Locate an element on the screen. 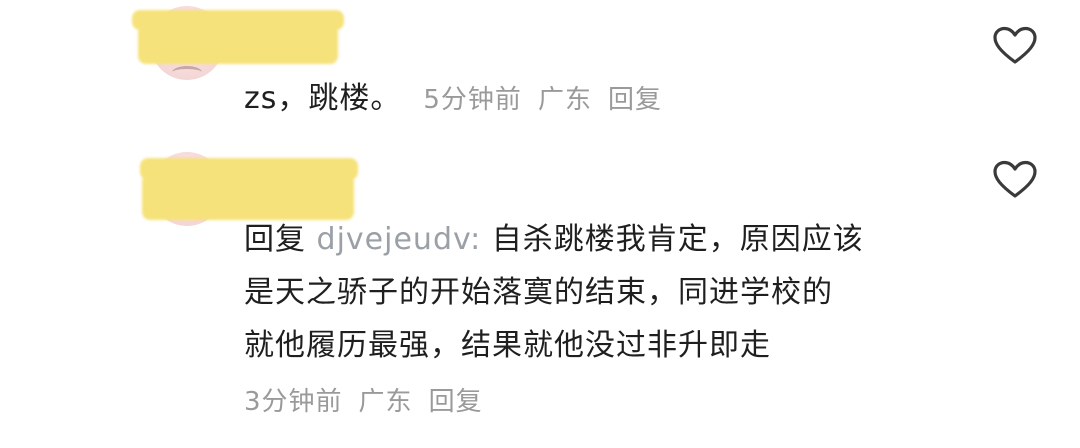 The height and width of the screenshot is (448, 1080). comment-time: 3分钟前 is located at coordinates (293, 402).